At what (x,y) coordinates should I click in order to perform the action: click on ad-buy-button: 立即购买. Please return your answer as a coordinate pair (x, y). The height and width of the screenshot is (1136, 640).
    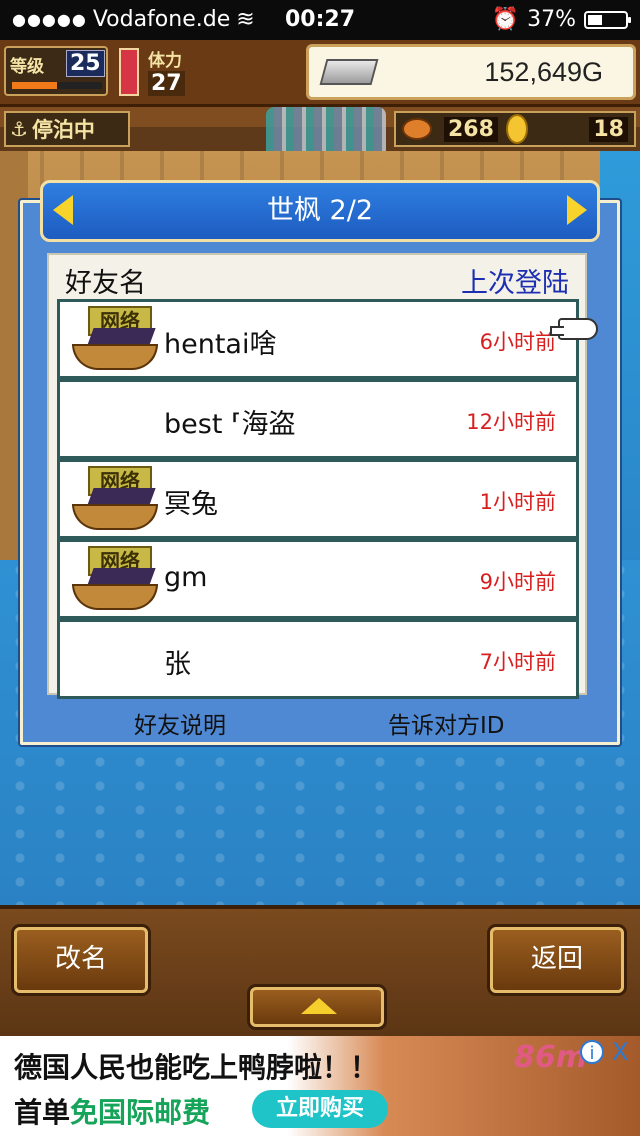
    Looking at the image, I should click on (320, 1109).